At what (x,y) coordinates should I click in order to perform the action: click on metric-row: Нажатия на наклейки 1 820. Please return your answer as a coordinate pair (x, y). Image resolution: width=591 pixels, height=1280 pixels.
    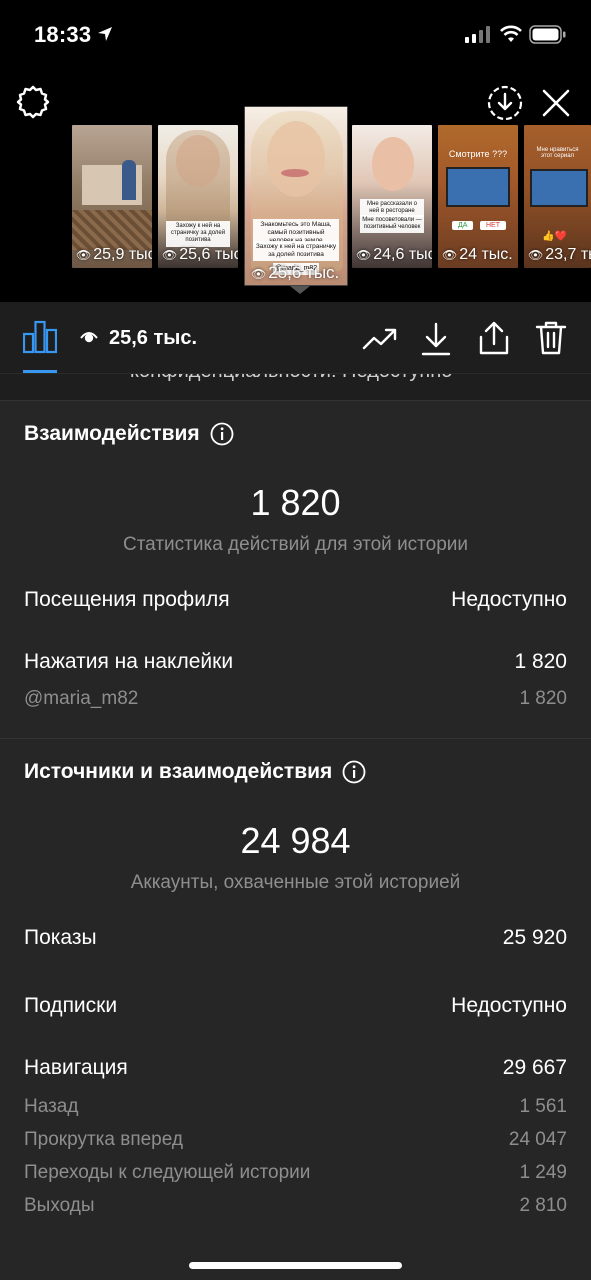
    Looking at the image, I should click on (295, 662).